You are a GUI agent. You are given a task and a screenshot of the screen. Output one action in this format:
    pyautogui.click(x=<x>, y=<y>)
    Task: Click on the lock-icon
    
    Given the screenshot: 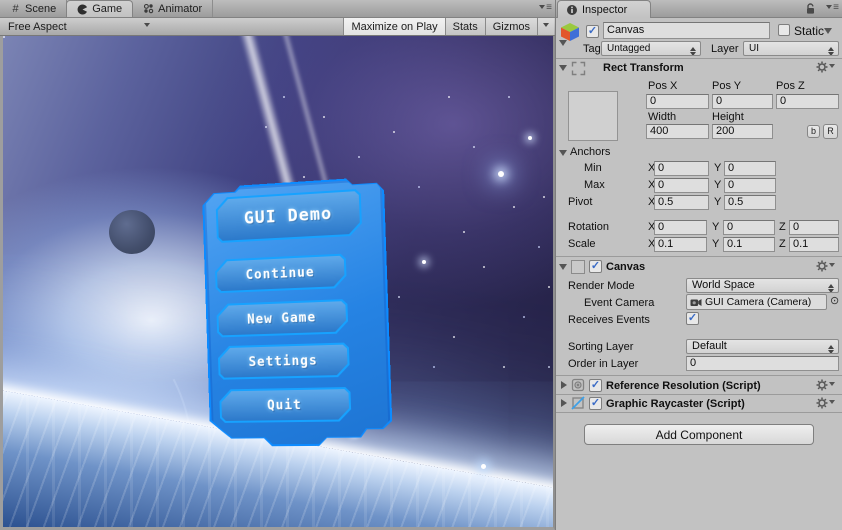 What is the action you would take?
    pyautogui.click(x=810, y=9)
    